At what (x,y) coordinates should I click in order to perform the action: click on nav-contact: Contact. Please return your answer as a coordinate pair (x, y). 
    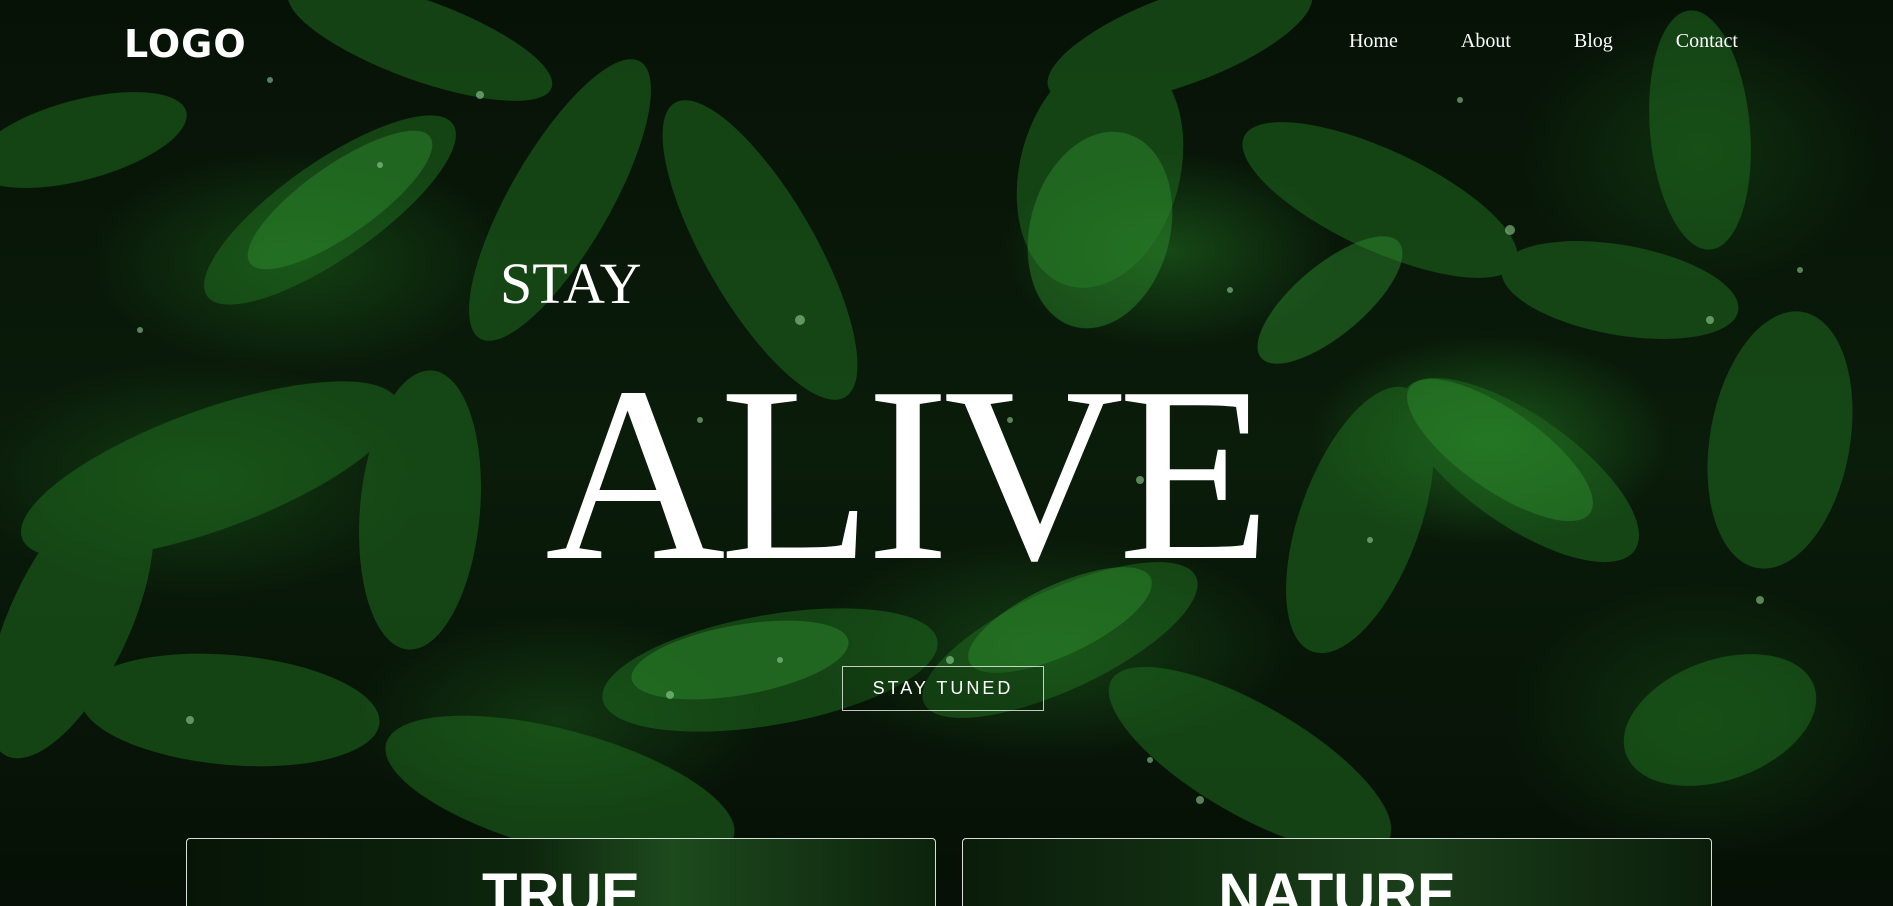
    Looking at the image, I should click on (1707, 41).